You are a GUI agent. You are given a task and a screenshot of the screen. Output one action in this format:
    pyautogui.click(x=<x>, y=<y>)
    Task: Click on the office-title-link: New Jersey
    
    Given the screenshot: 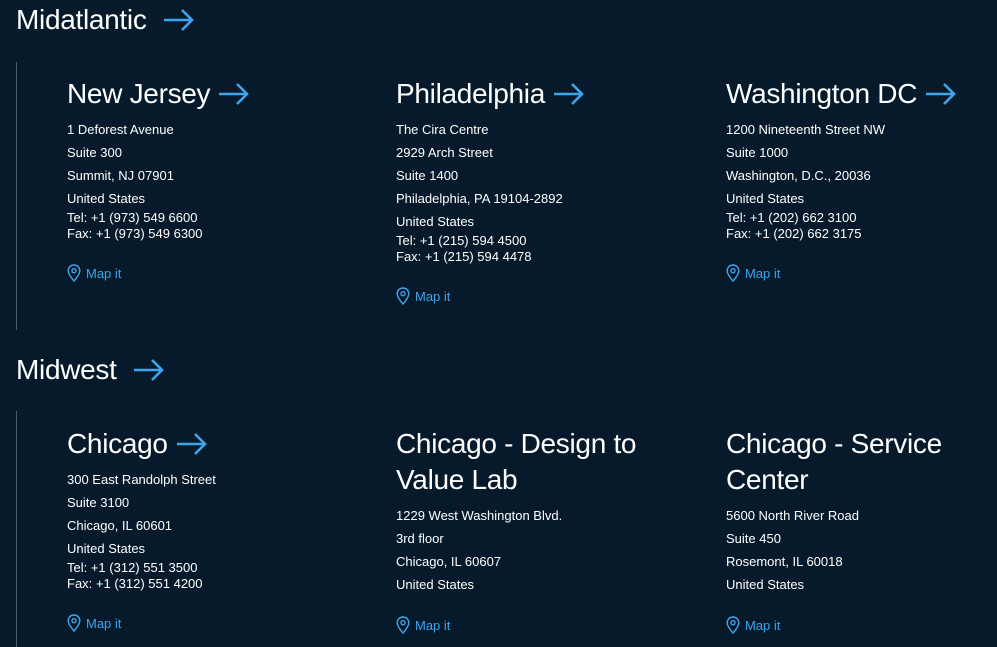 What is the action you would take?
    pyautogui.click(x=217, y=94)
    